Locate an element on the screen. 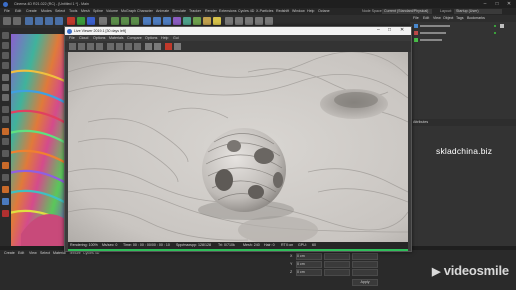  texture-mode-icon is located at coordinates (5, 55).